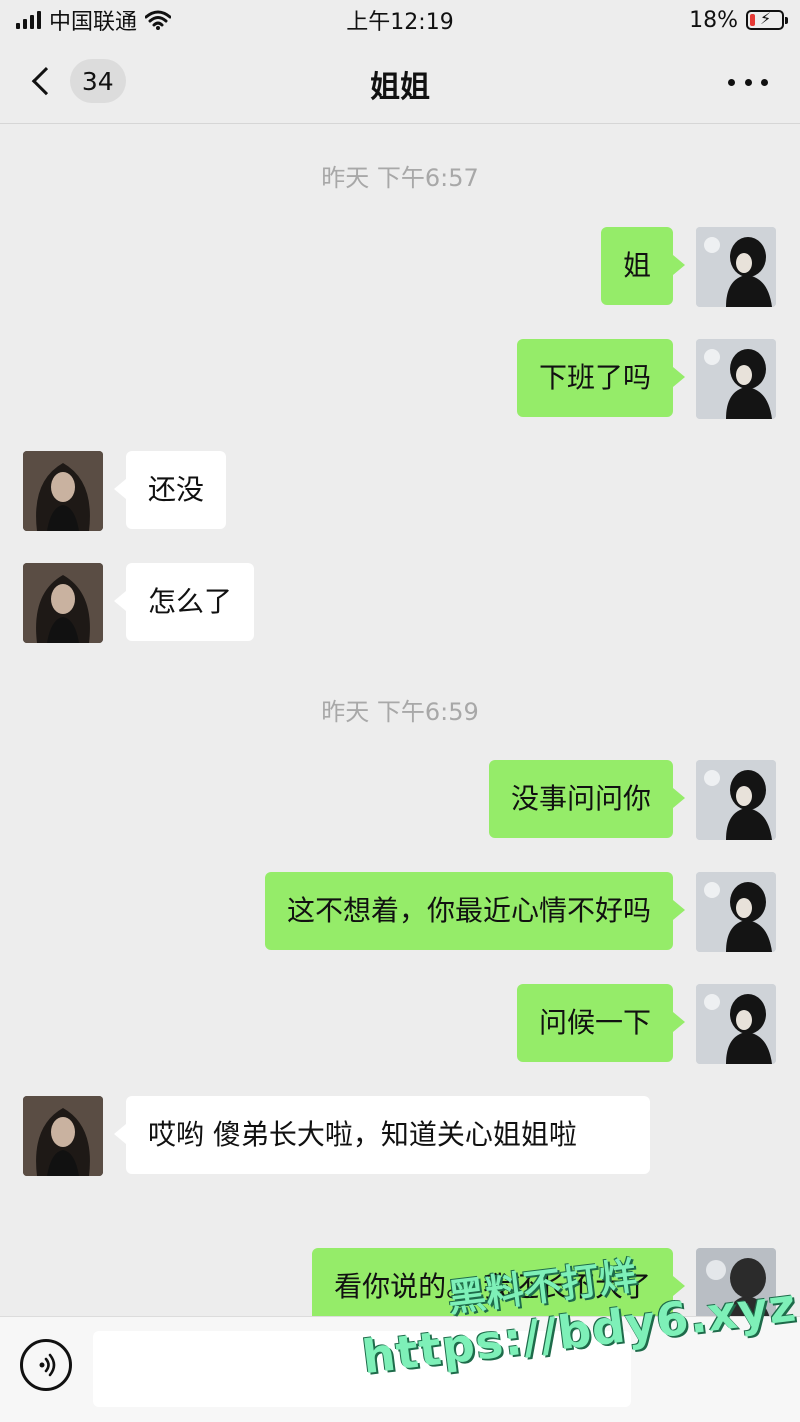 The width and height of the screenshot is (800, 1422). I want to click on clock: 上午12:19, so click(400, 22).